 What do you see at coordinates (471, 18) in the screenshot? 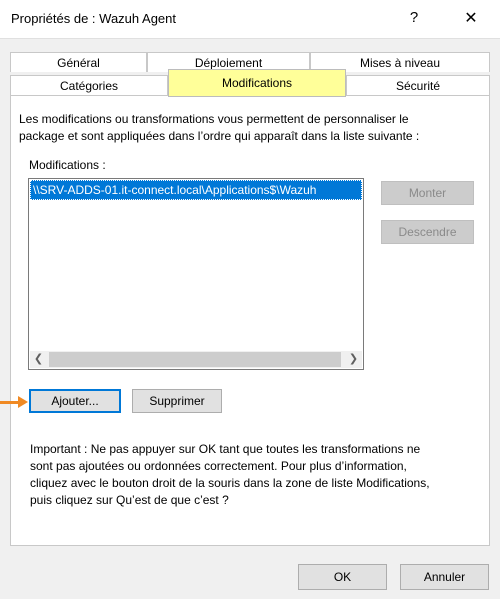
I see `close-icon: ✕` at bounding box center [471, 18].